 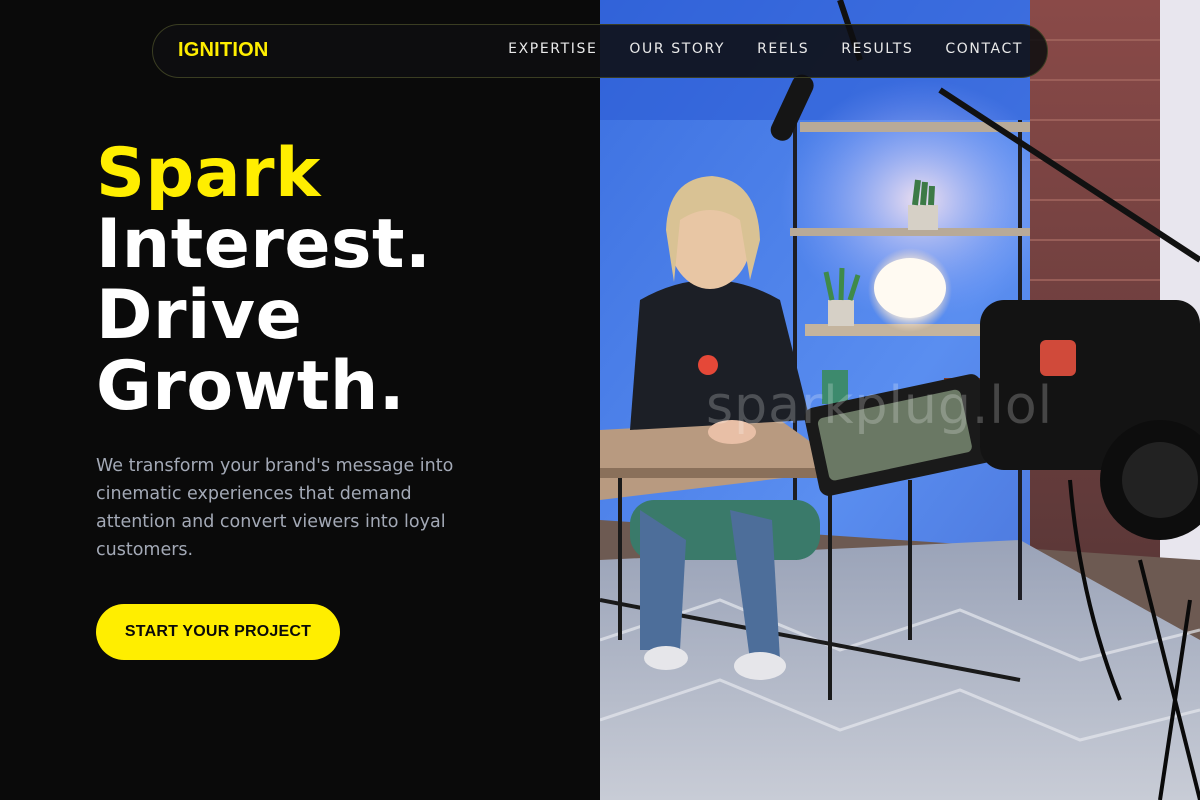 I want to click on hero-headline: Spark Interest. Drive Growth., so click(x=263, y=280).